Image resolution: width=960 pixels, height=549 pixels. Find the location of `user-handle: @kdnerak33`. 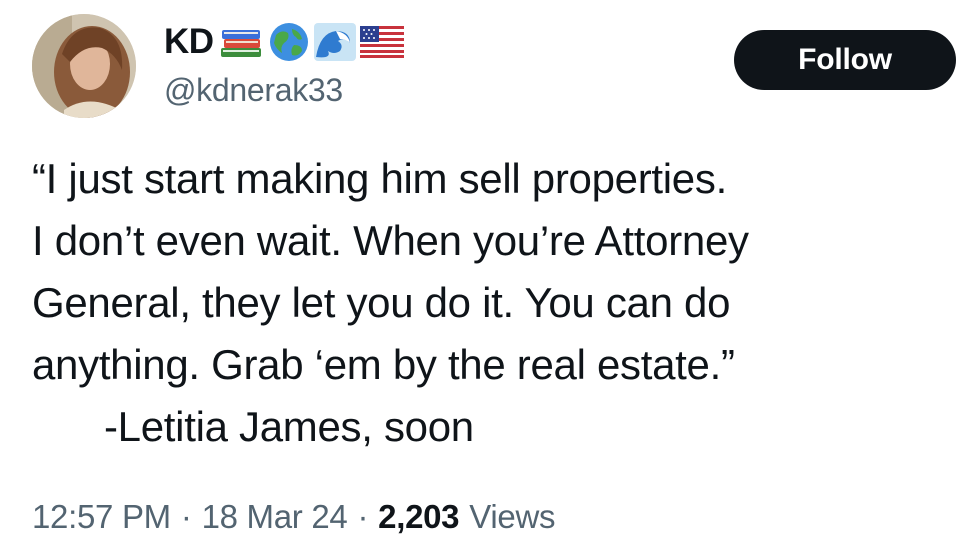

user-handle: @kdnerak33 is located at coordinates (253, 90).